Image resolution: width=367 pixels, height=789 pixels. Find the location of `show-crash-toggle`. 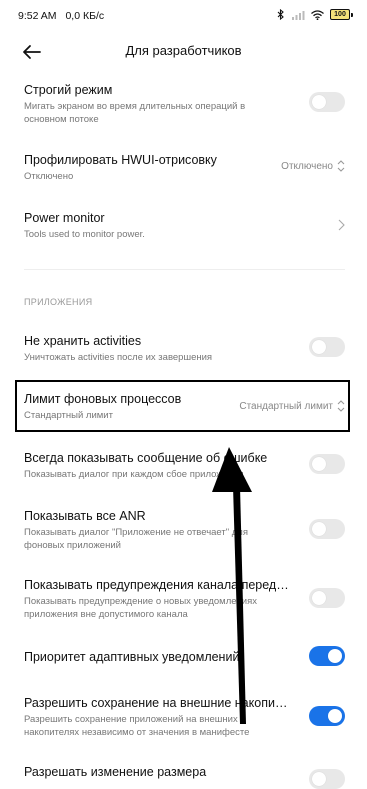

show-crash-toggle is located at coordinates (327, 464).